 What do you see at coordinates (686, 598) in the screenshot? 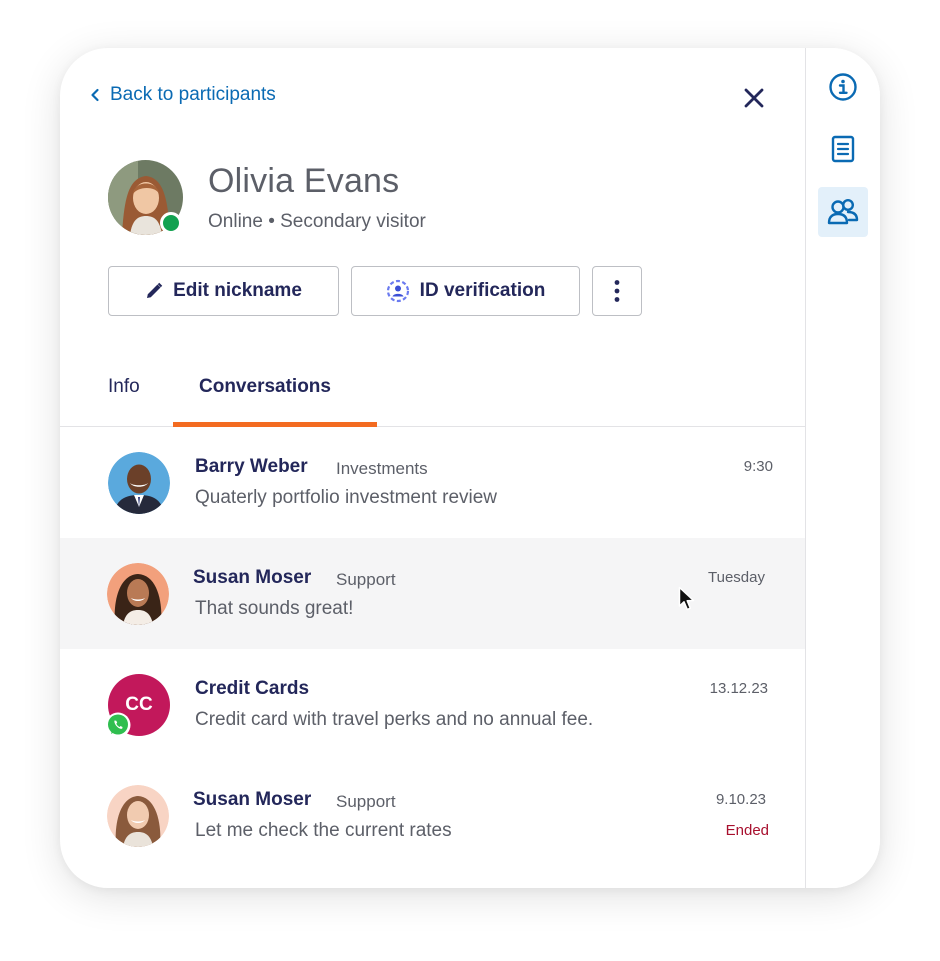
I see `mouse-cursor-icon` at bounding box center [686, 598].